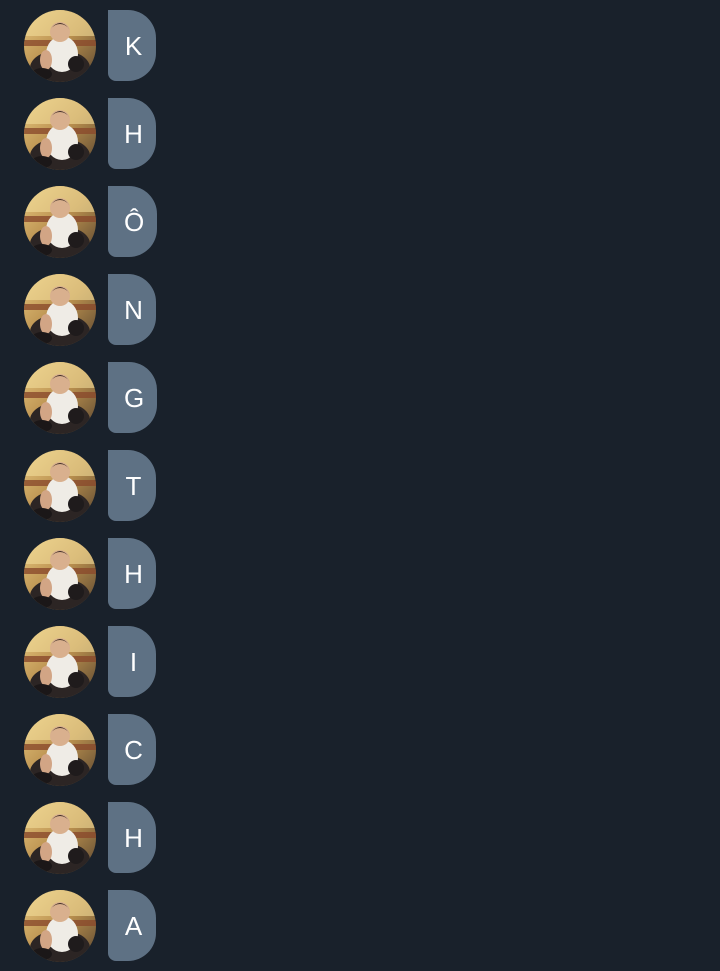 Image resolution: width=720 pixels, height=971 pixels. I want to click on message-bubble: Ô, so click(133, 221).